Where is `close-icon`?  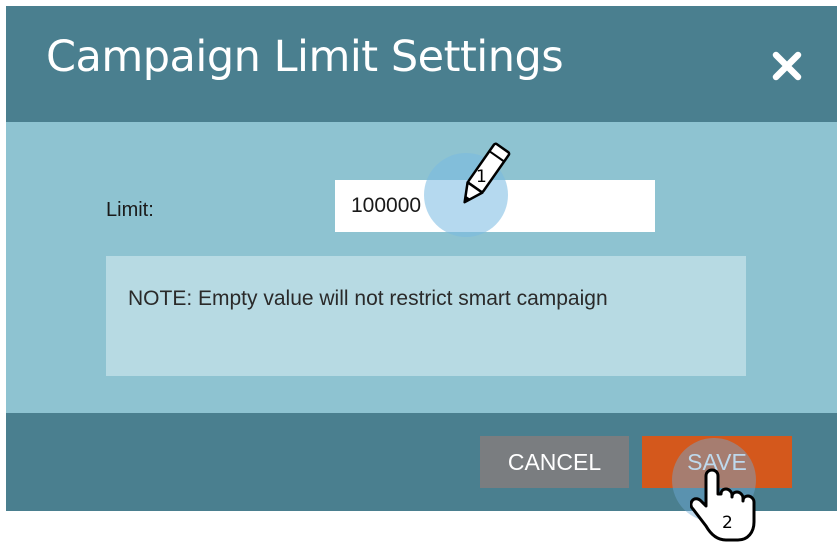 close-icon is located at coordinates (787, 66).